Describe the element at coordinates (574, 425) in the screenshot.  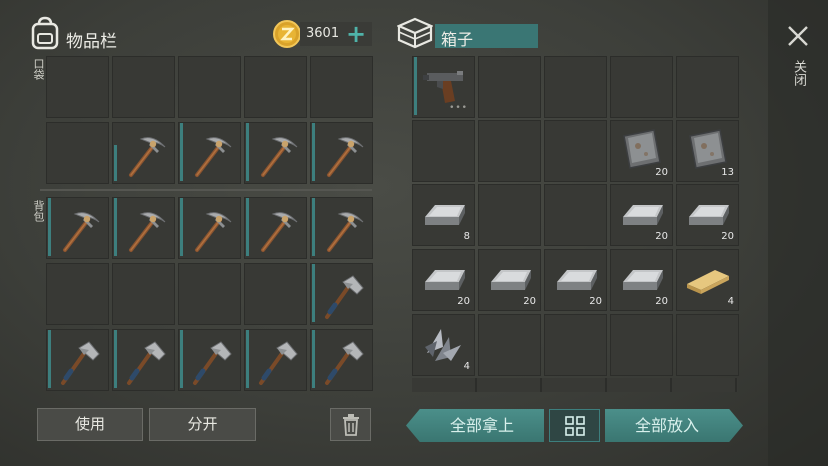
I see `sort-button` at that location.